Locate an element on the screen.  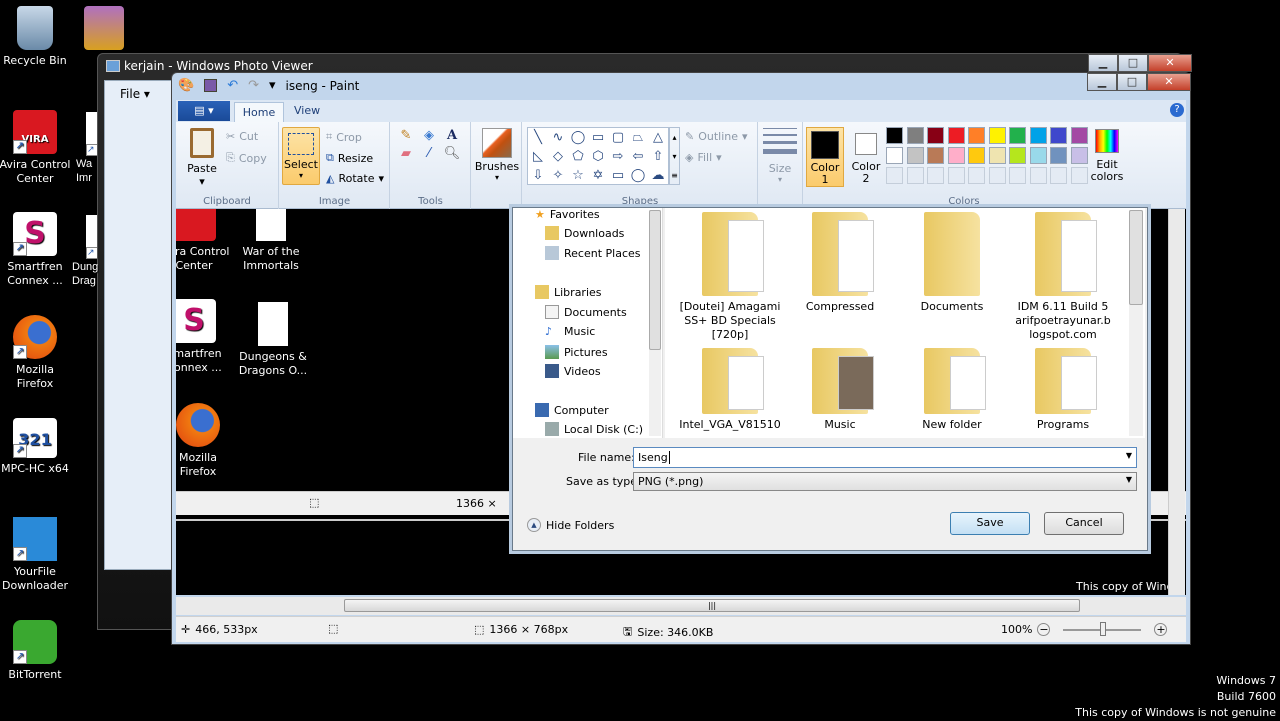
paint-close-button: ✕ is located at coordinates (1169, 82).